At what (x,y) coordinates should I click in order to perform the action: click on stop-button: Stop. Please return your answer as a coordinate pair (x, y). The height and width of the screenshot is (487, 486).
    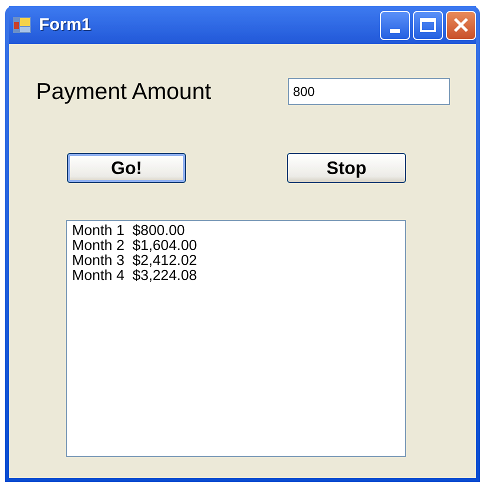
    Looking at the image, I should click on (346, 168).